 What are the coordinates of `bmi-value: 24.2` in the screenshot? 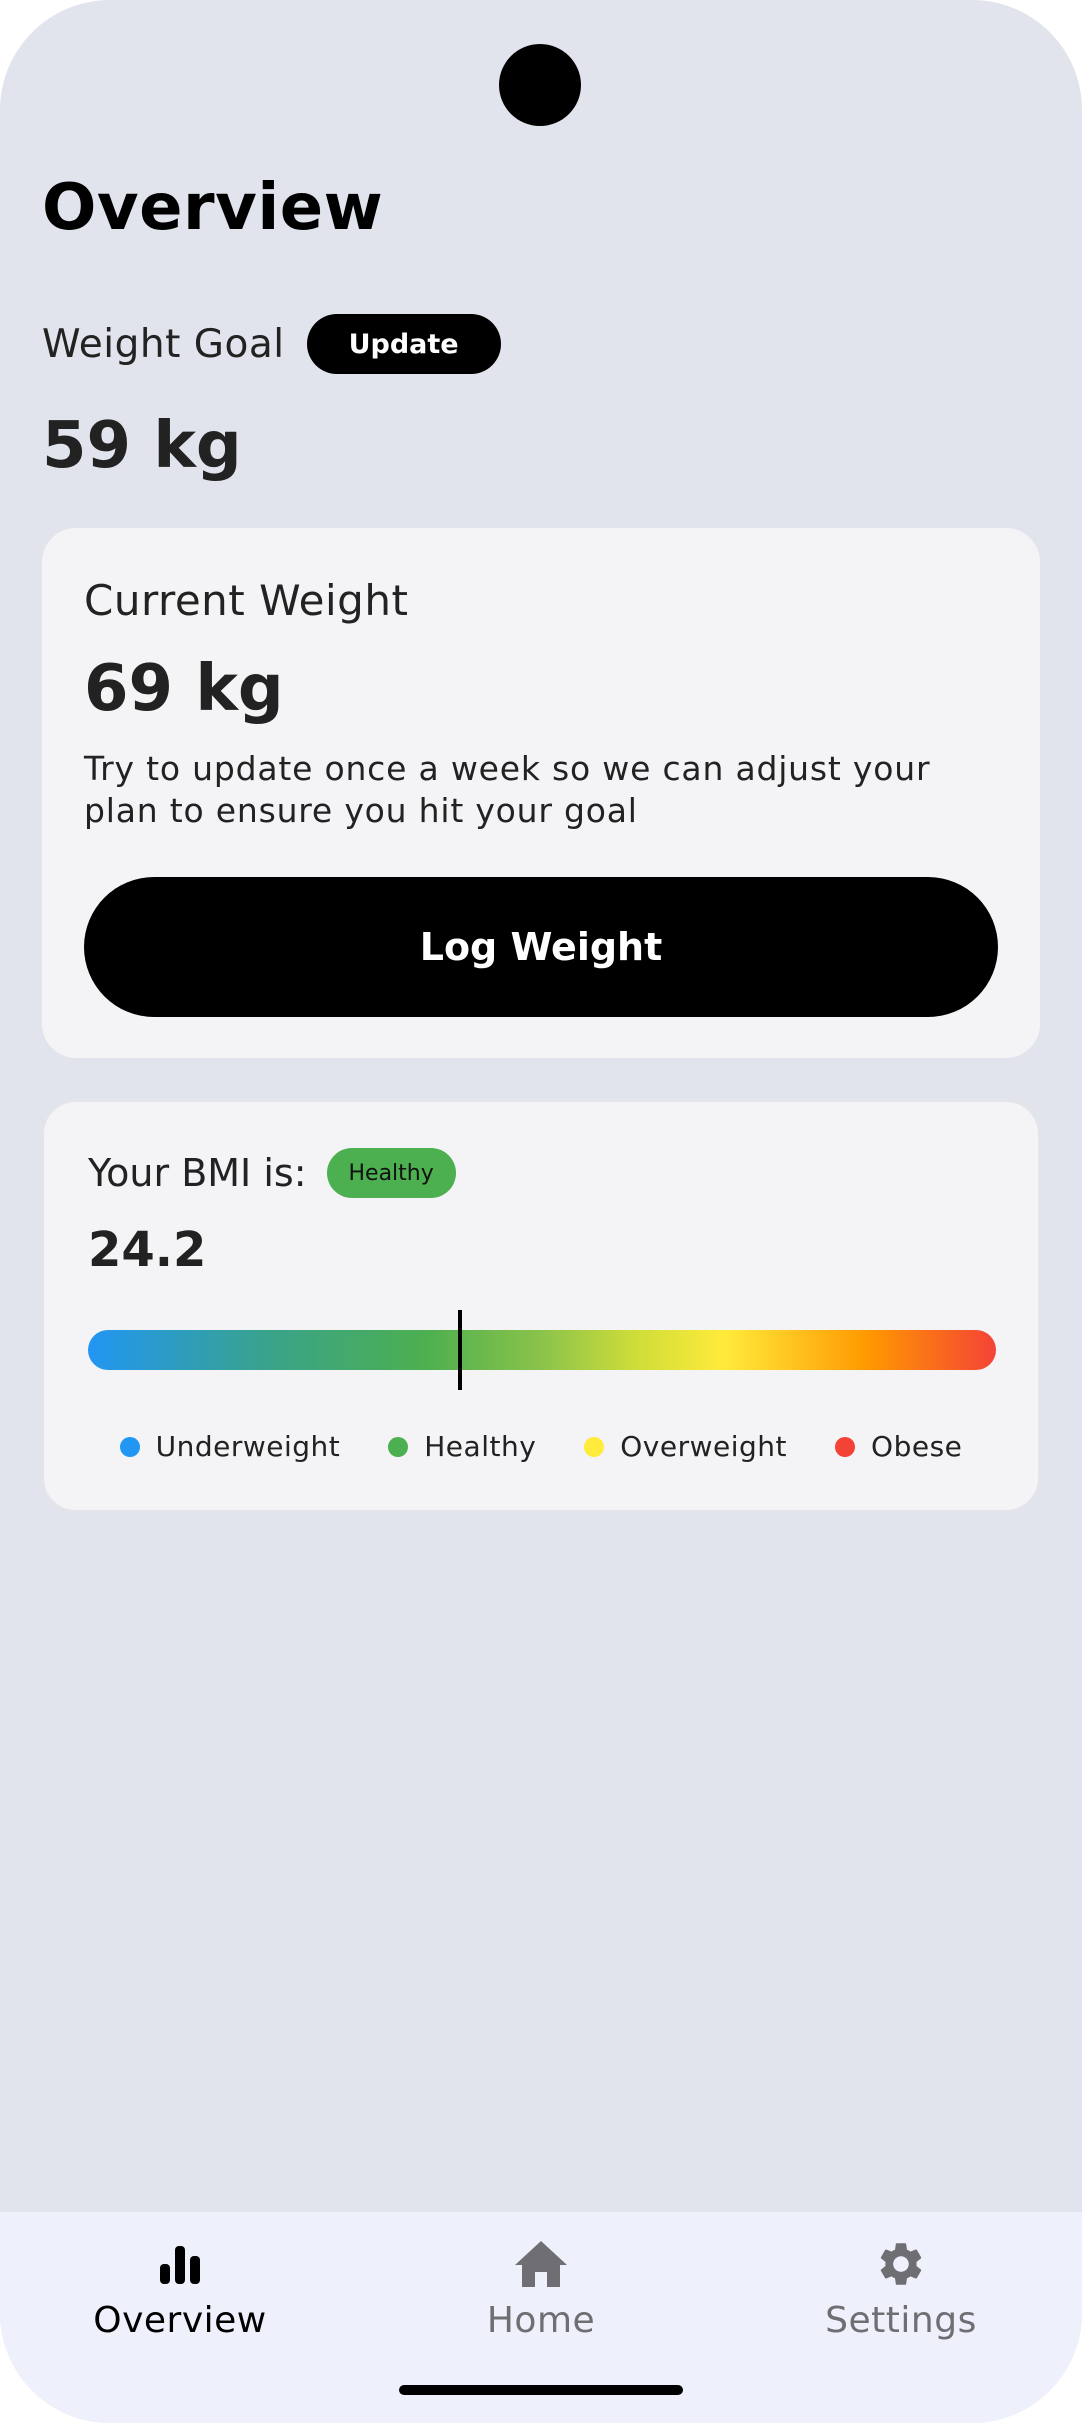 It's located at (147, 1250).